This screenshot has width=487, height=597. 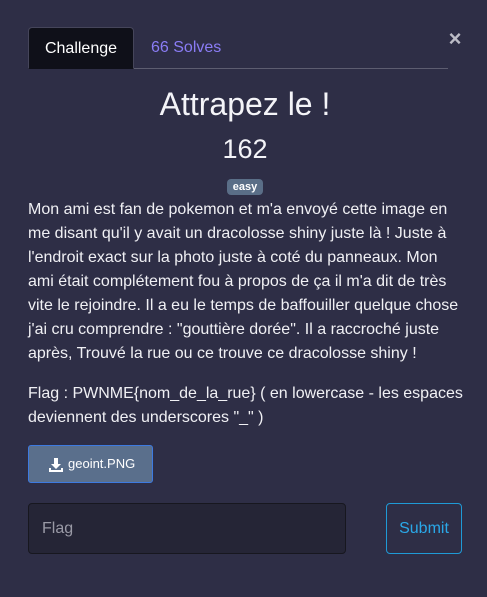 What do you see at coordinates (455, 39) in the screenshot?
I see `close-button: ×` at bounding box center [455, 39].